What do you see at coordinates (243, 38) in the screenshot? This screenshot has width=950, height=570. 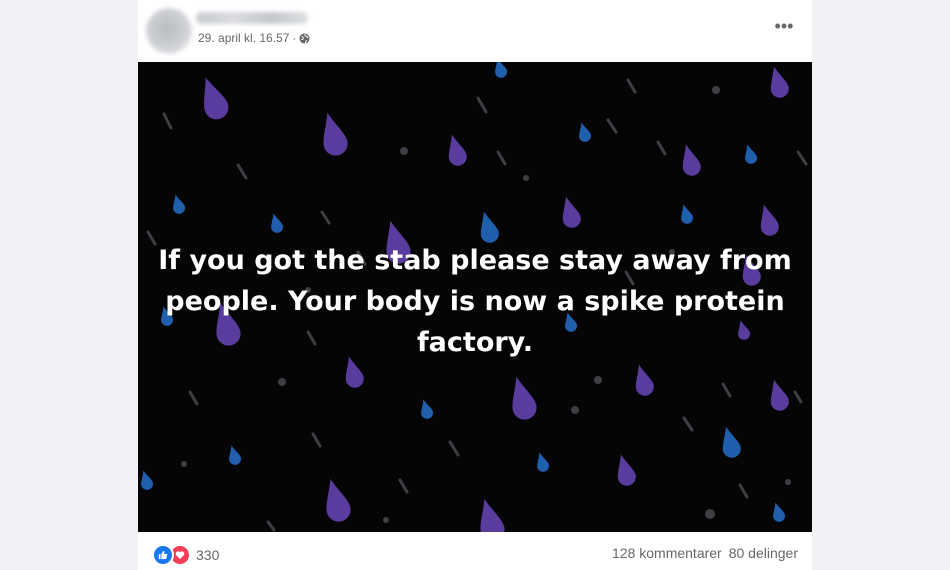 I see `timestamp-link: 29. april kl. 16.57` at bounding box center [243, 38].